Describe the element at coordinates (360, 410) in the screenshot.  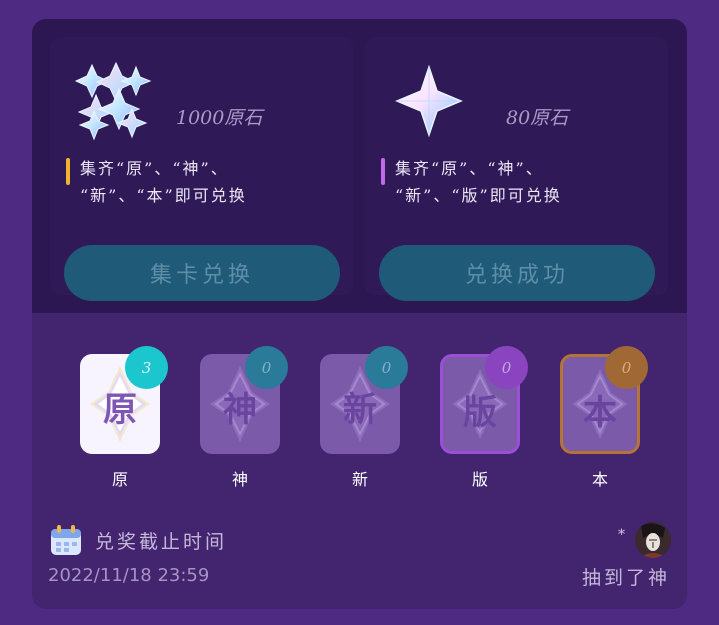
I see `card-character: 新` at that location.